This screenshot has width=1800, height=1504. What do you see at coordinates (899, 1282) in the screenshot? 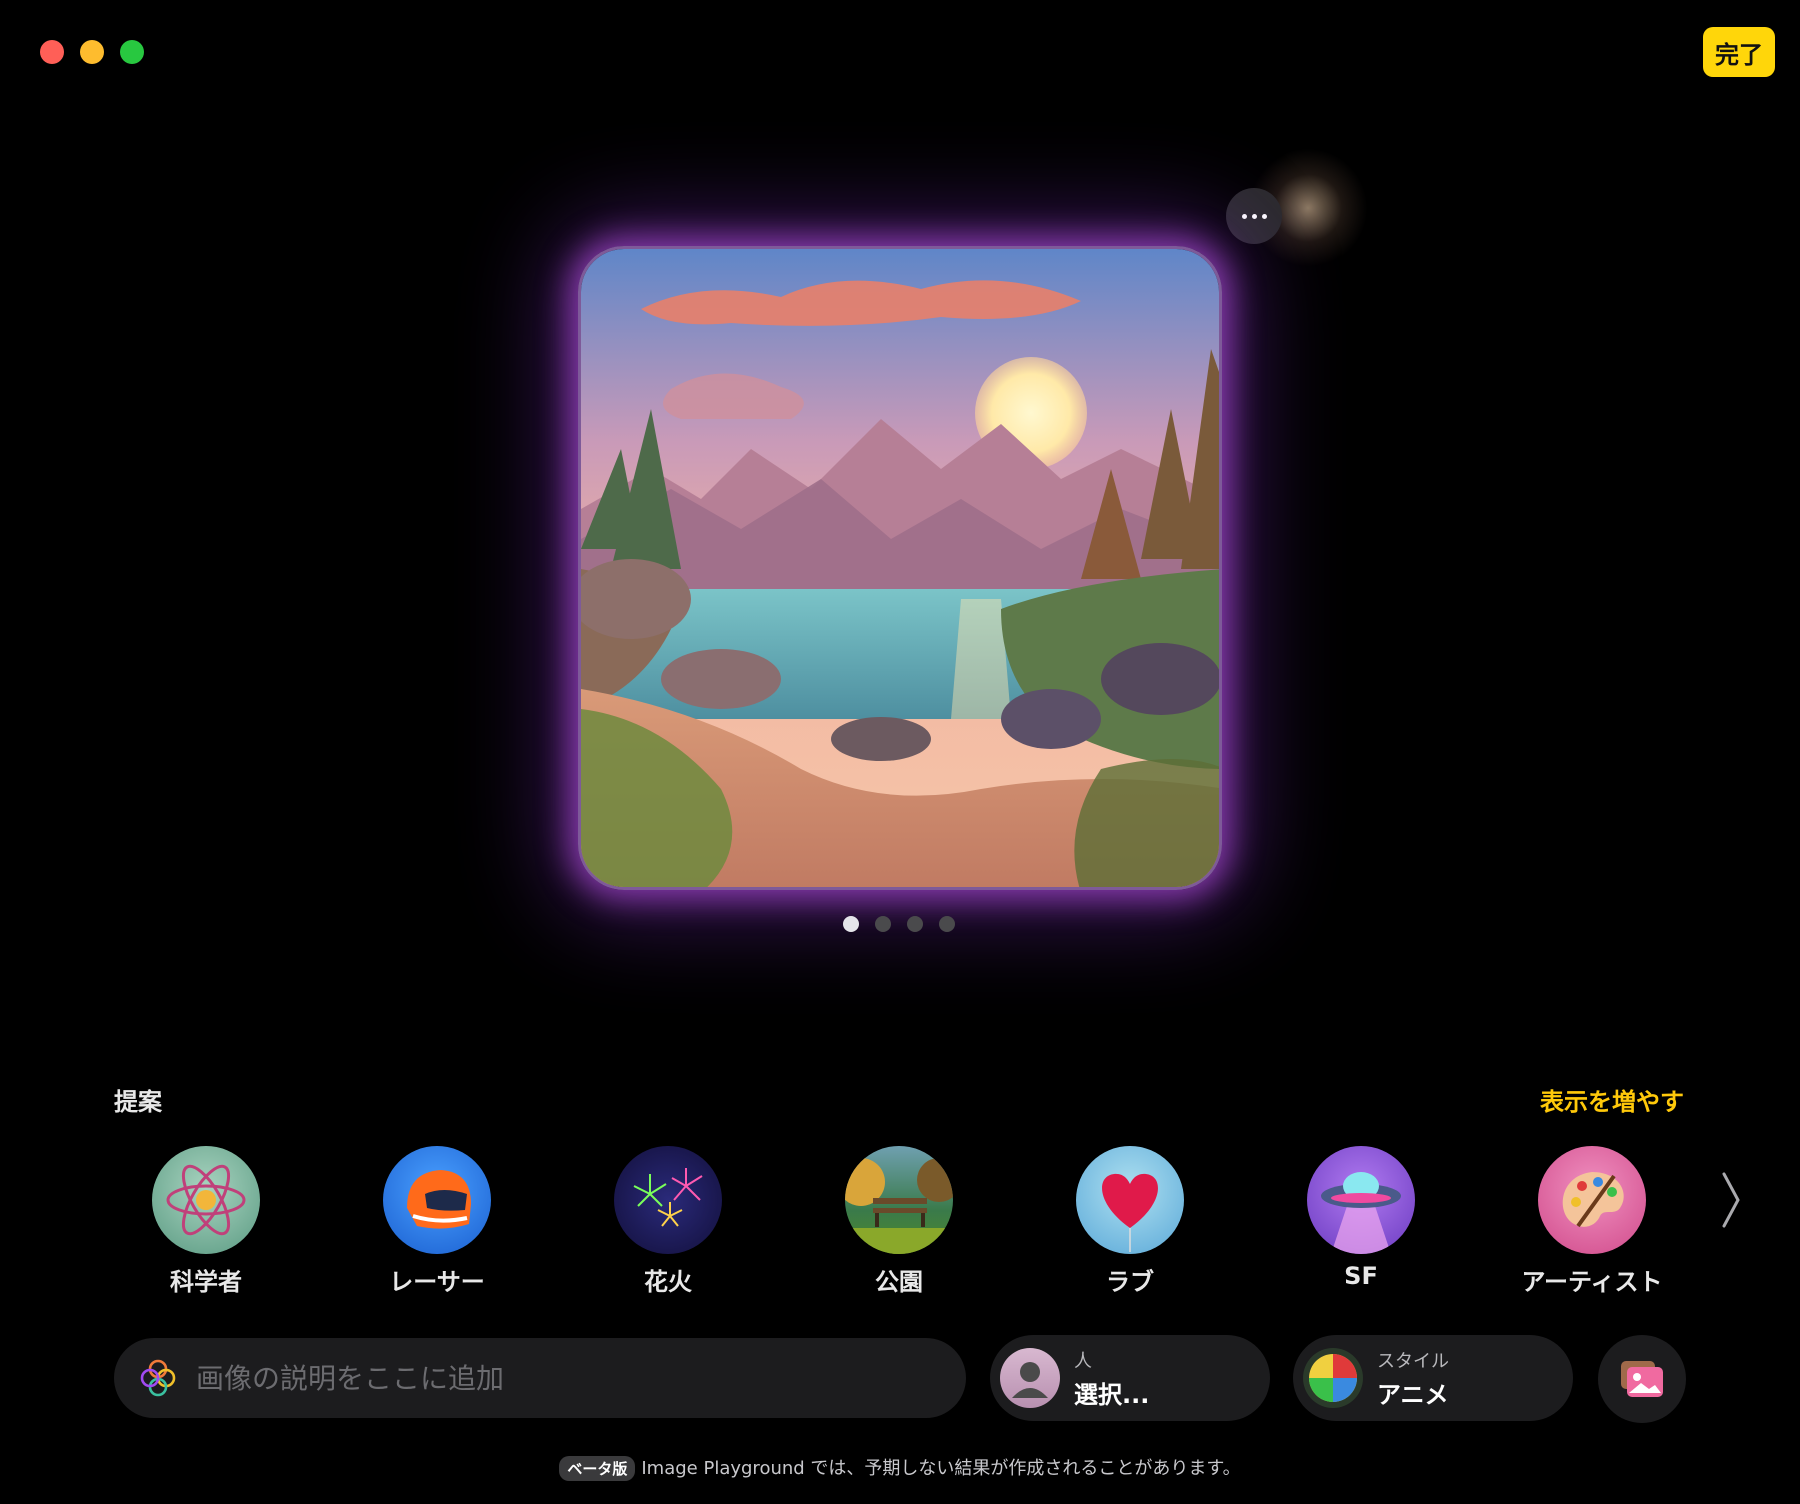
I see `suggestion-label: 公園` at bounding box center [899, 1282].